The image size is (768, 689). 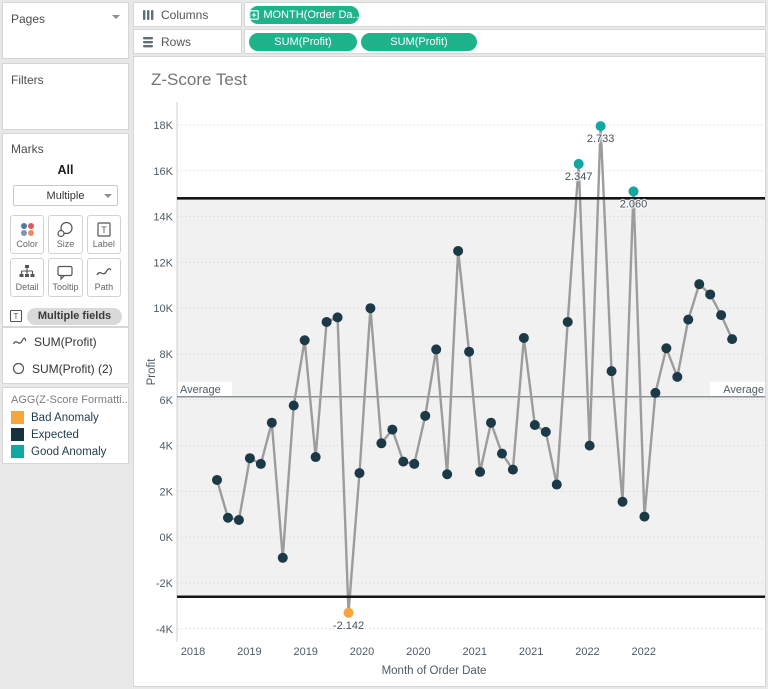 I want to click on svg-text: 18K, so click(x=163, y=126).